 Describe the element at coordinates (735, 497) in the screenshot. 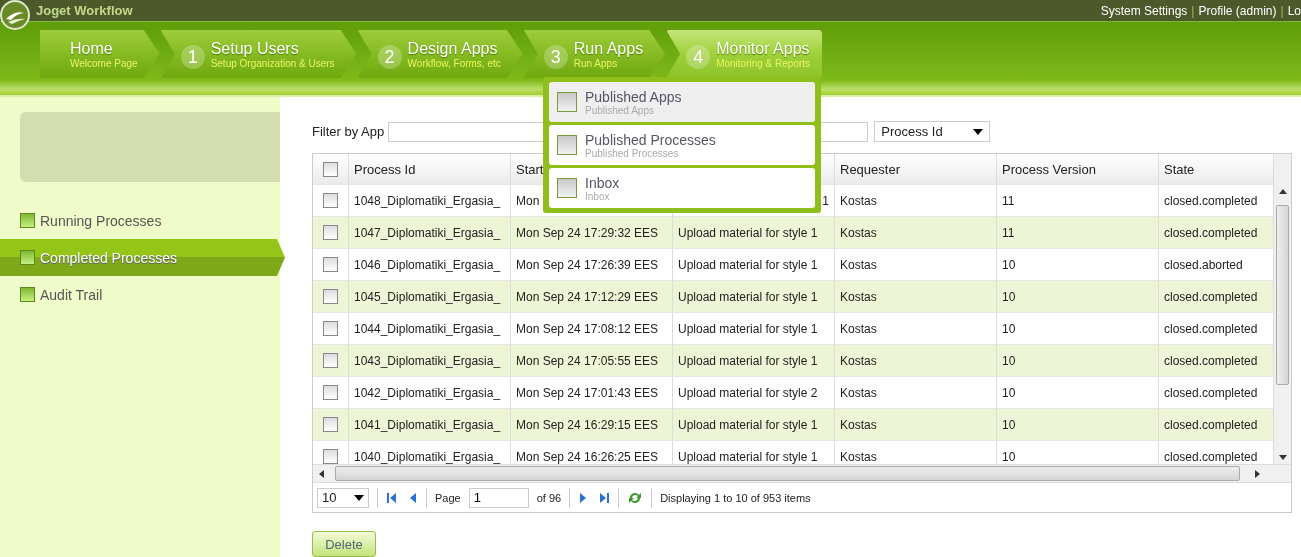

I see `display-status: Displaying 1 to 10 of 953 items` at that location.